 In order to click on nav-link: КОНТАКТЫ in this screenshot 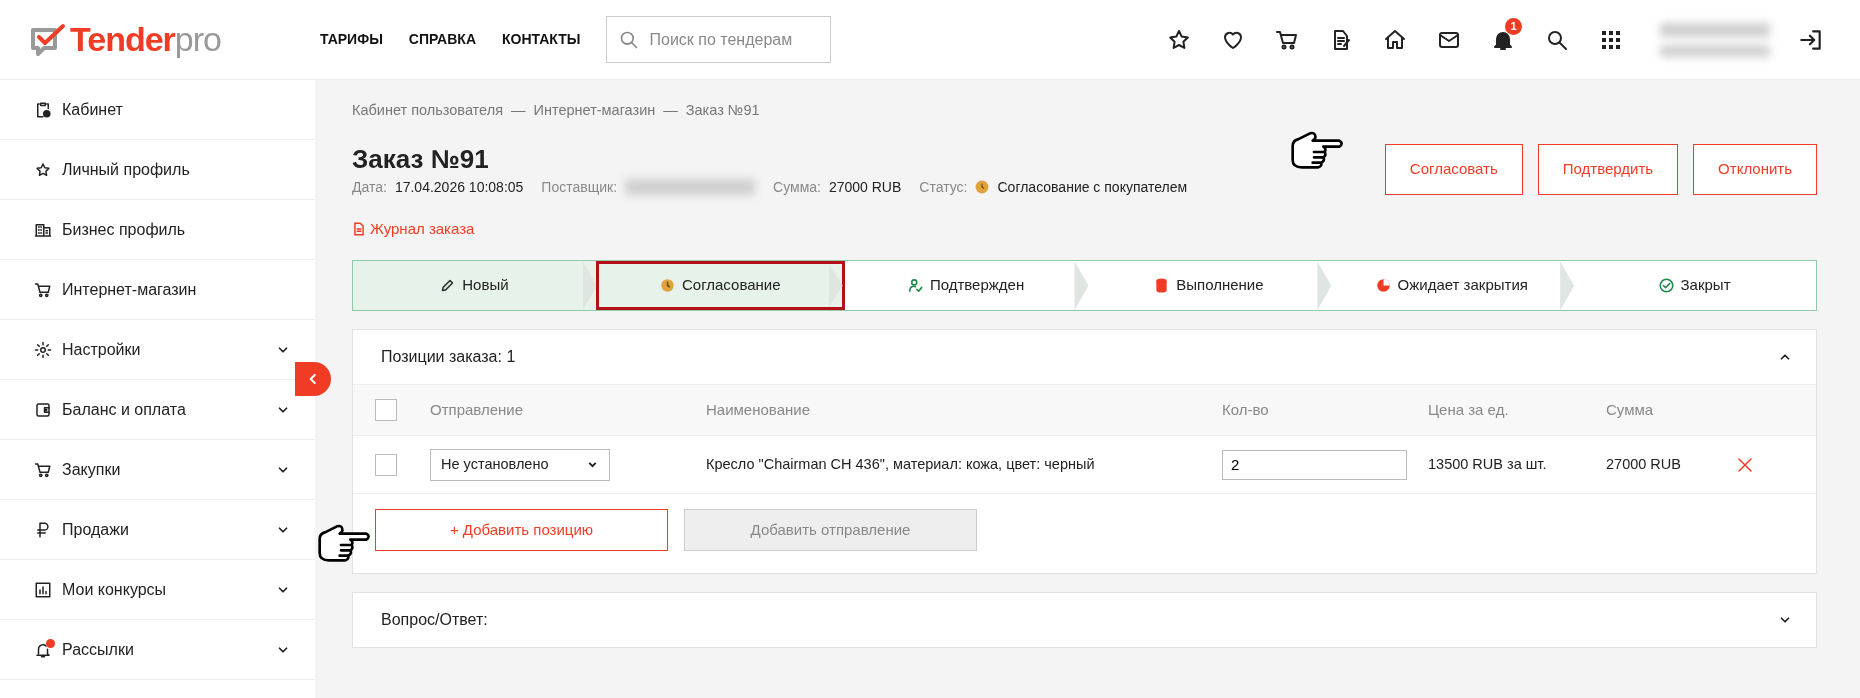, I will do `click(541, 39)`.